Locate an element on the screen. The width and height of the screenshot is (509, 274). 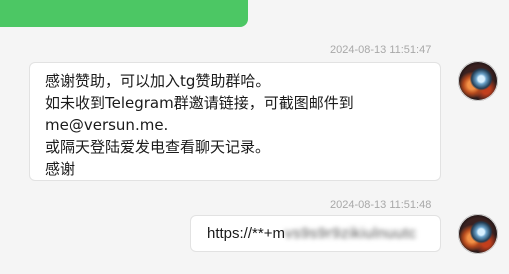
message-link: https://**+mvs9s9r9zikiulnuutc is located at coordinates (315, 234).